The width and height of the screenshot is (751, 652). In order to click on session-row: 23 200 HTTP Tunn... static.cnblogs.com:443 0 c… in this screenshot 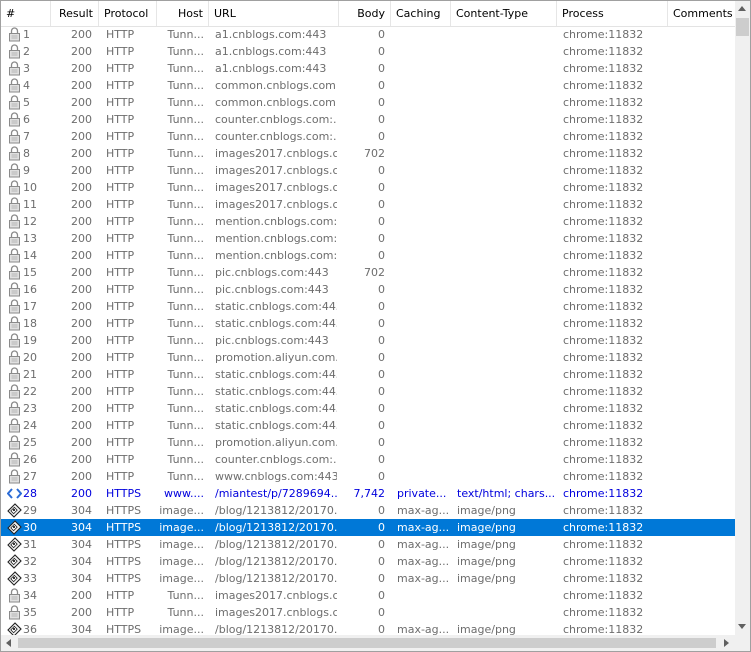, I will do `click(368, 408)`.